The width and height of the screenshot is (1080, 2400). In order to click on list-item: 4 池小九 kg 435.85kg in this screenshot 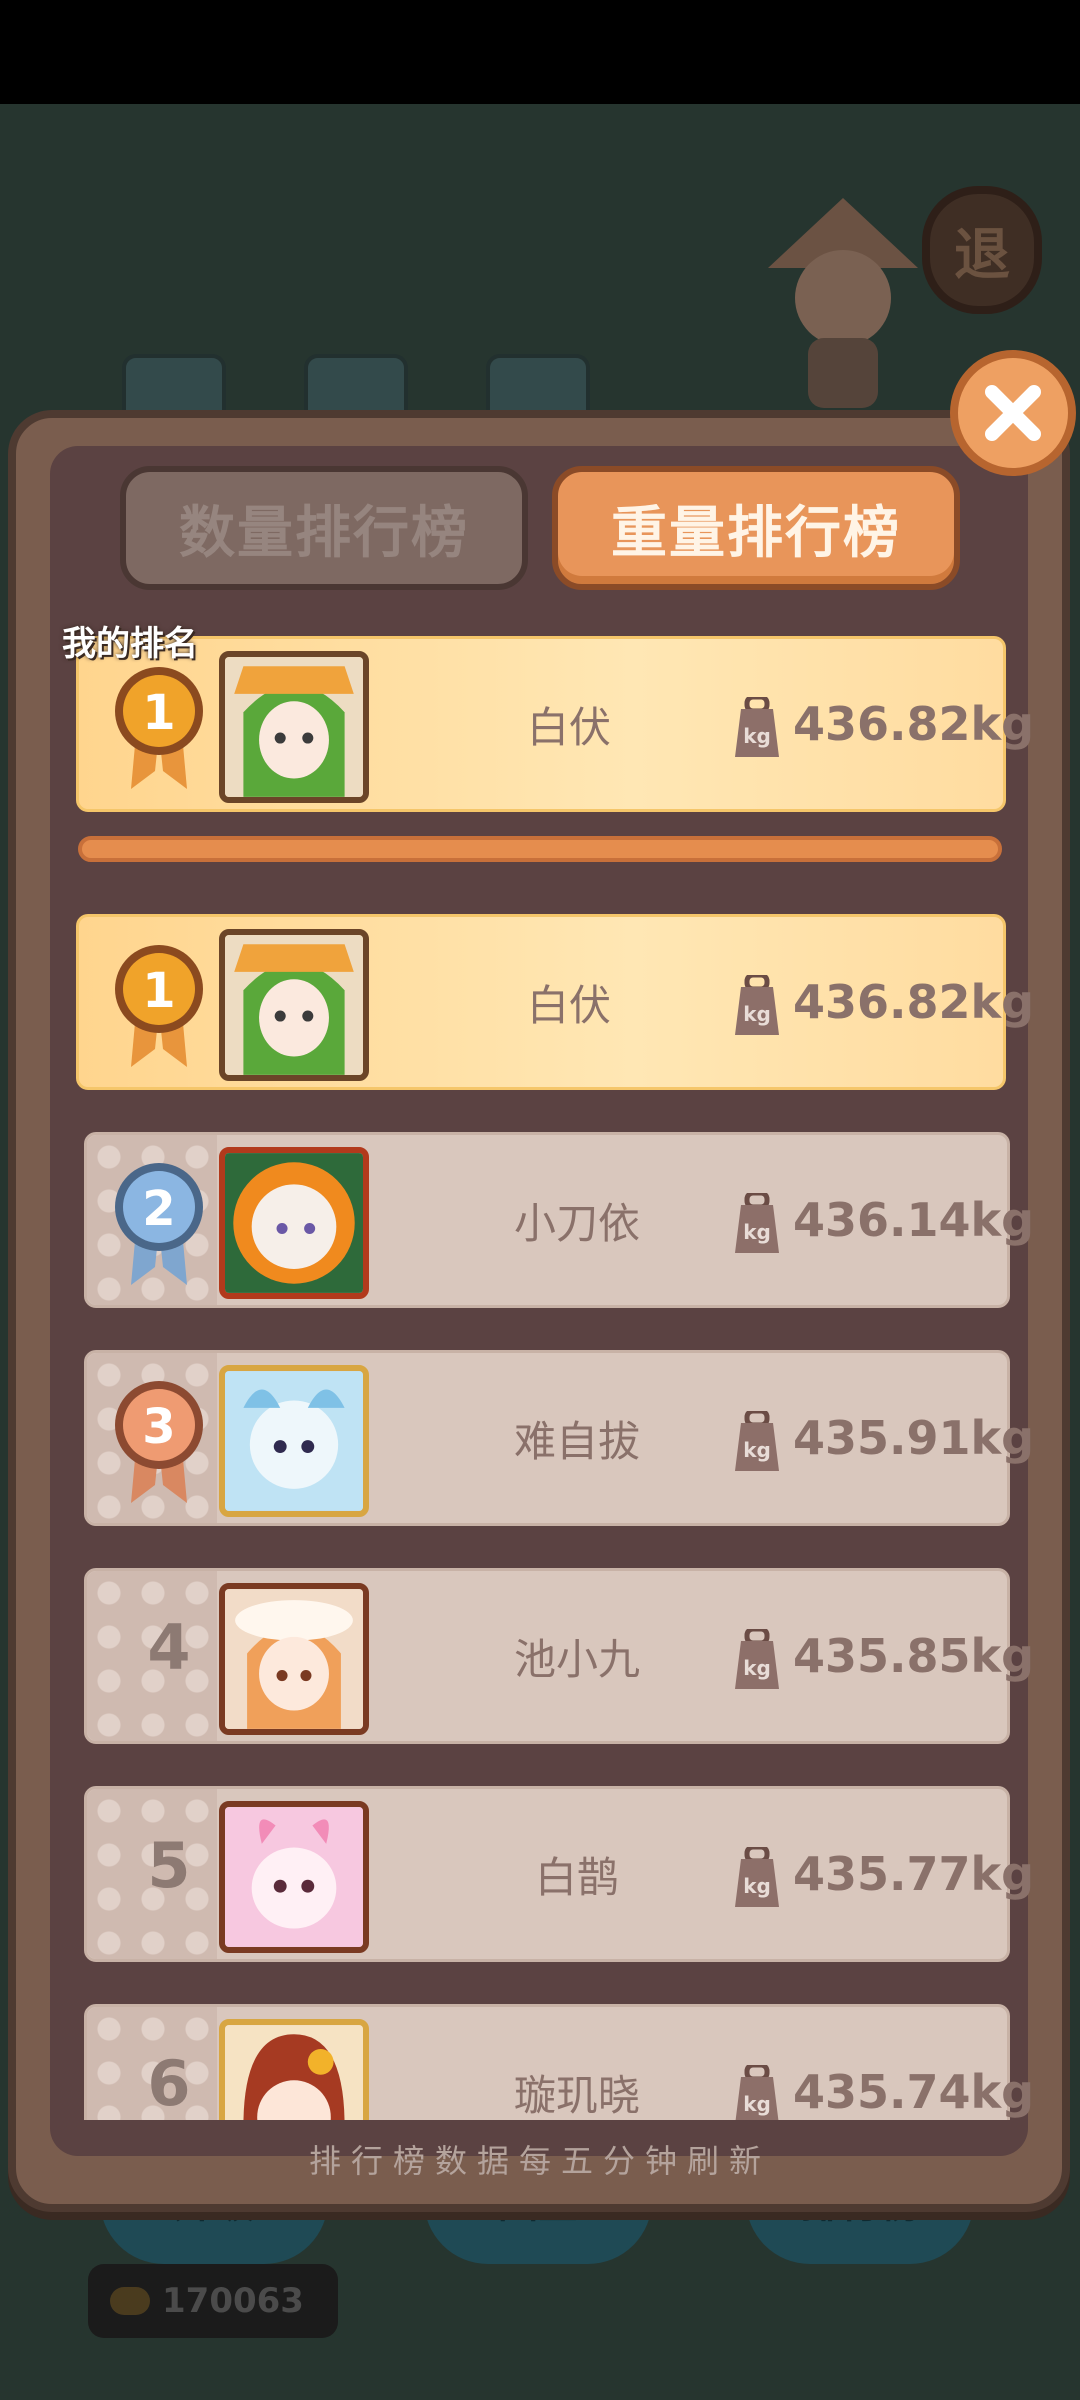, I will do `click(559, 1656)`.